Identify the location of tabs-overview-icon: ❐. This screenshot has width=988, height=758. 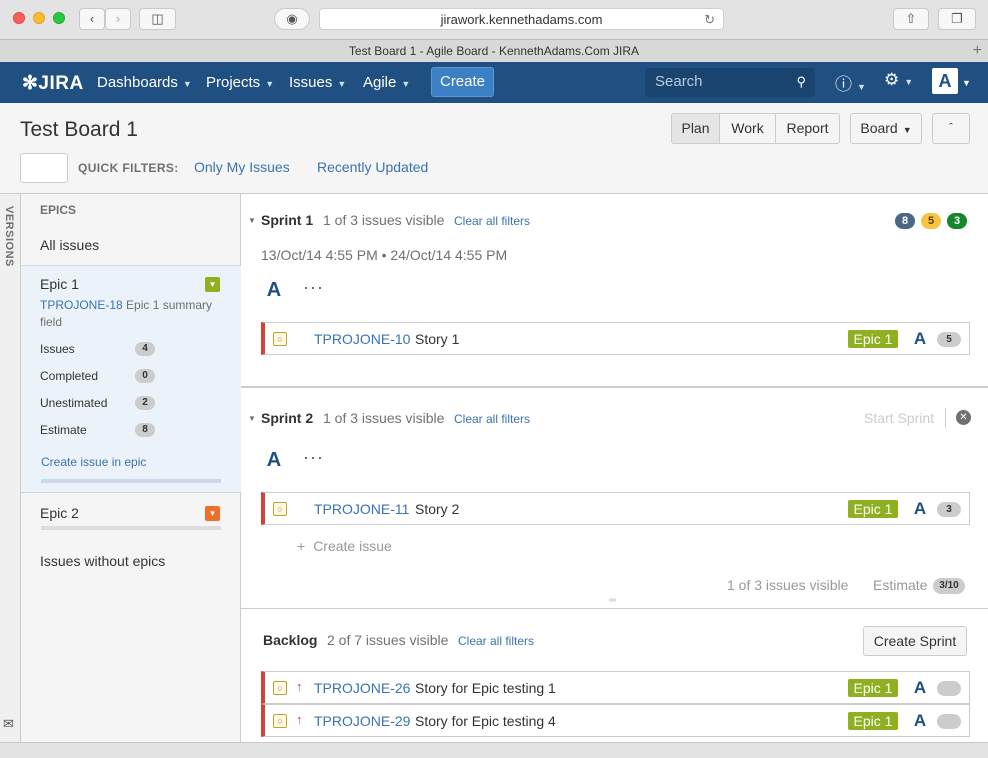
(957, 19).